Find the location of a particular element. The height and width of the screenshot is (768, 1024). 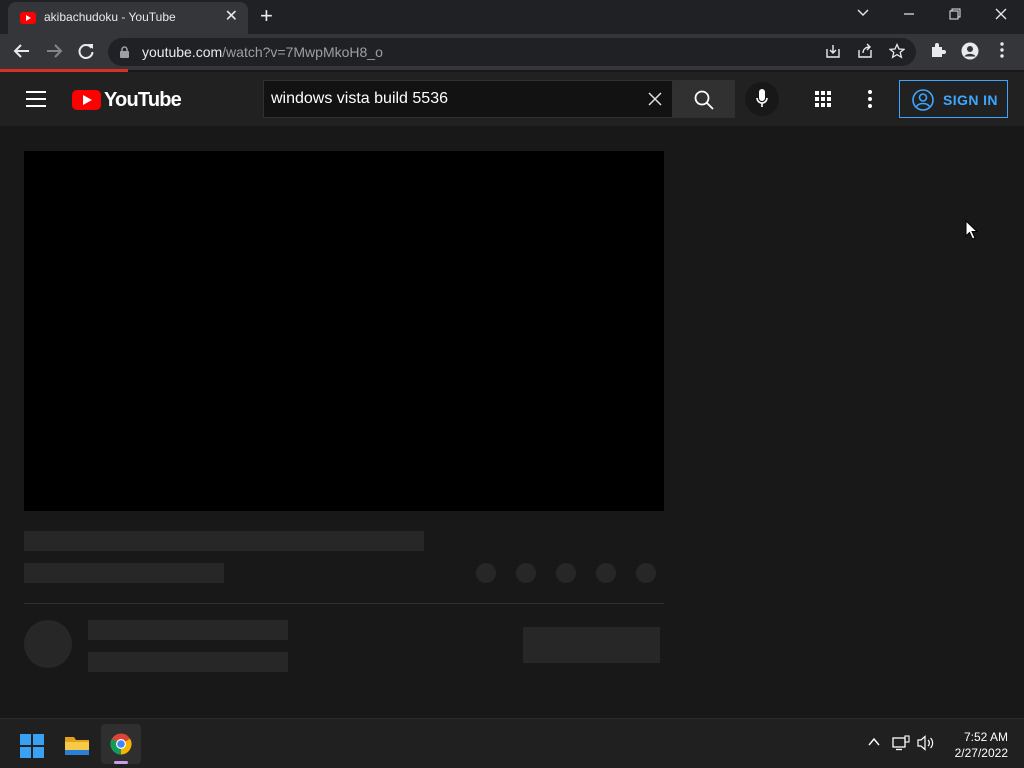

bookmark-star-icon is located at coordinates (897, 51).